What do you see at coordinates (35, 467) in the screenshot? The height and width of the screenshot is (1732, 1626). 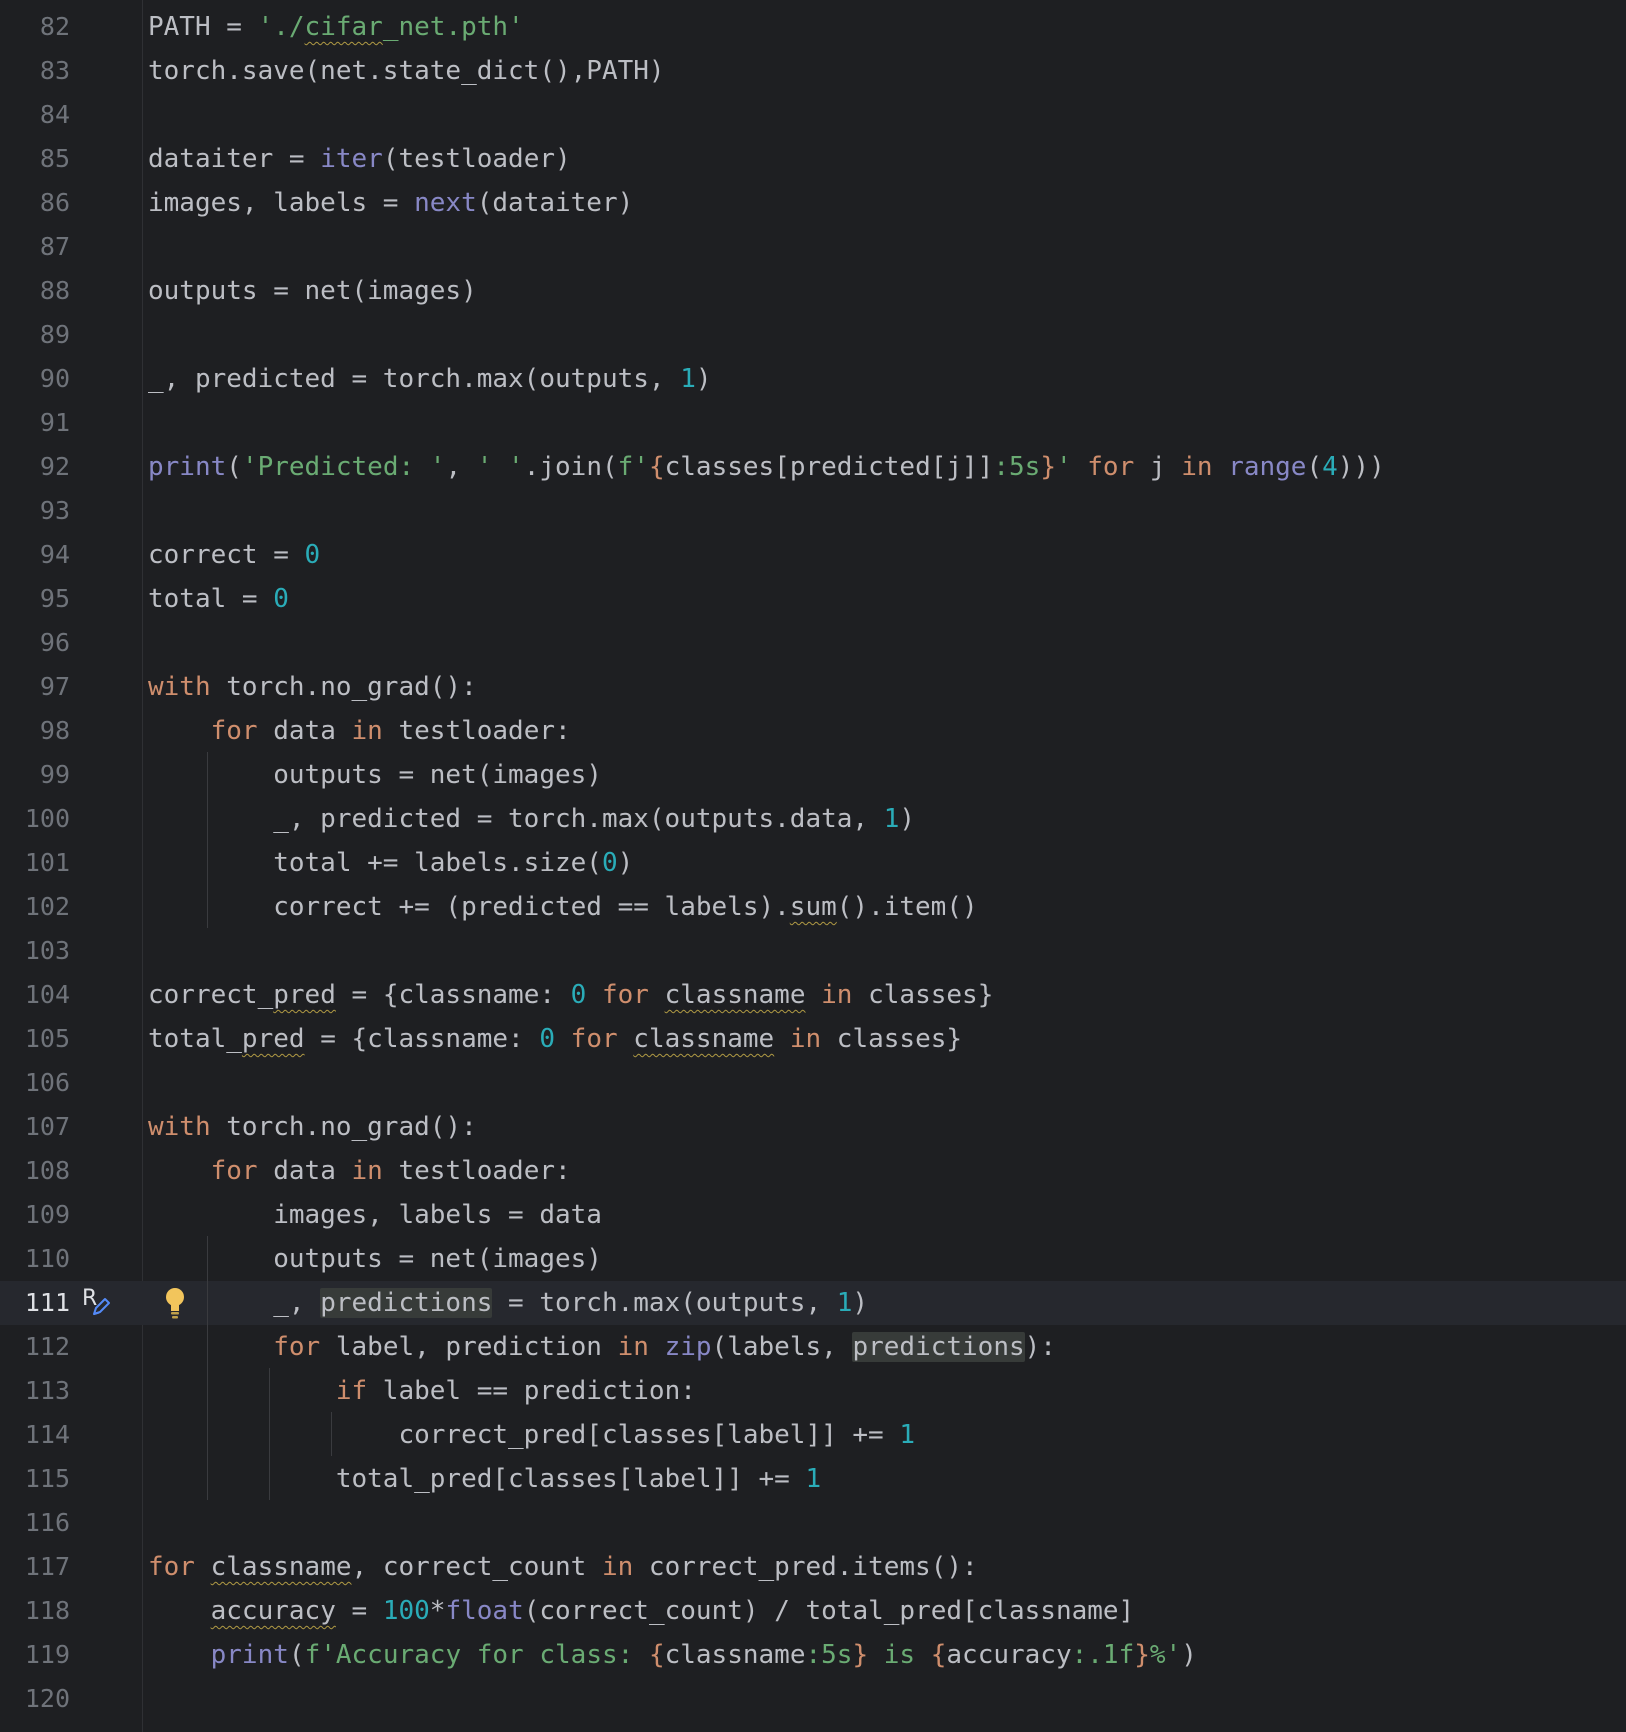 I see `line-number: 92` at bounding box center [35, 467].